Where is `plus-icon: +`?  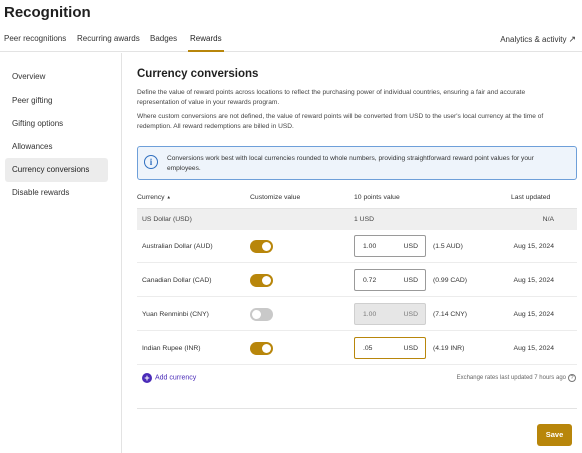
plus-icon: + is located at coordinates (147, 378).